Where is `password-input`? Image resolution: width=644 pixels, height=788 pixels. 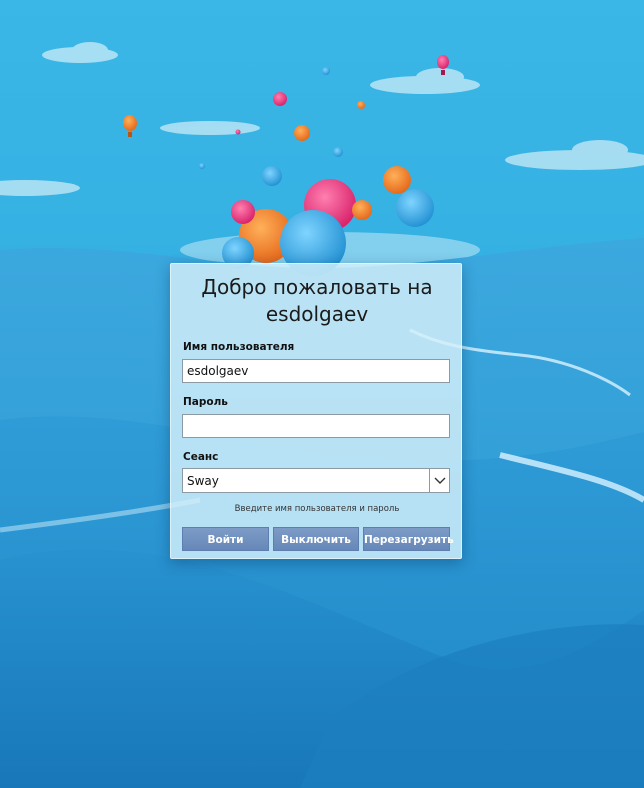 password-input is located at coordinates (316, 426).